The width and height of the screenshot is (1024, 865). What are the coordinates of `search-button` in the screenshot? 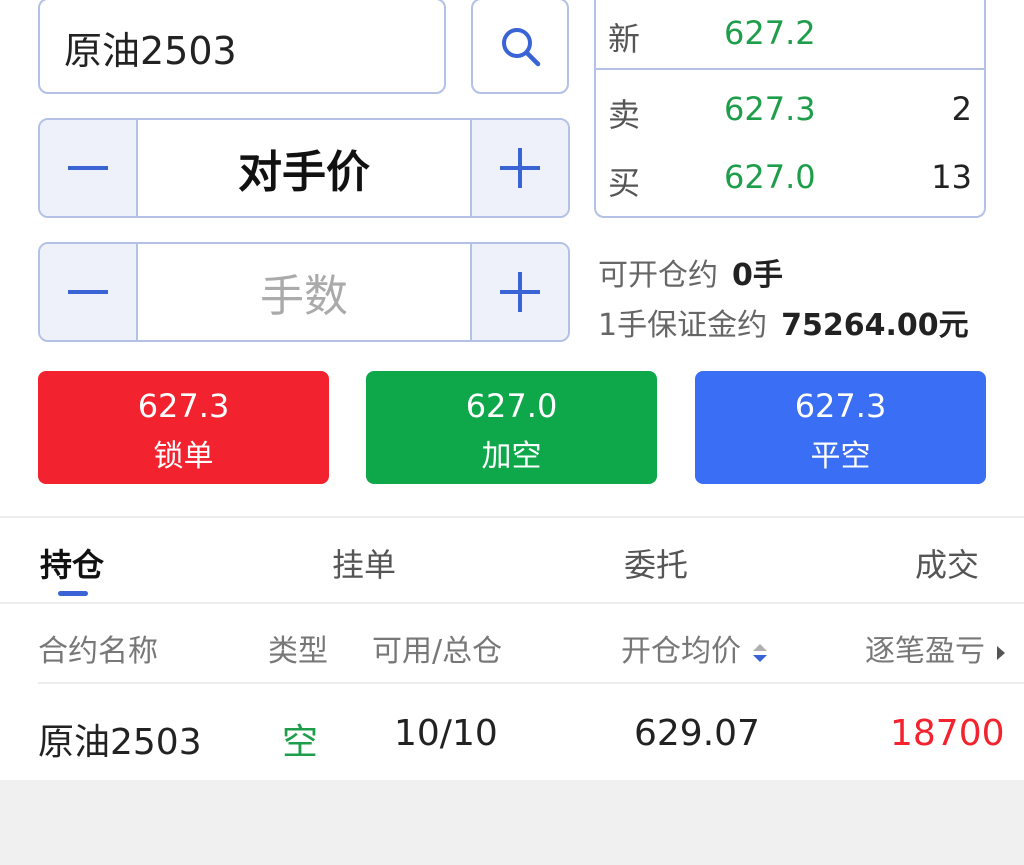 It's located at (520, 47).